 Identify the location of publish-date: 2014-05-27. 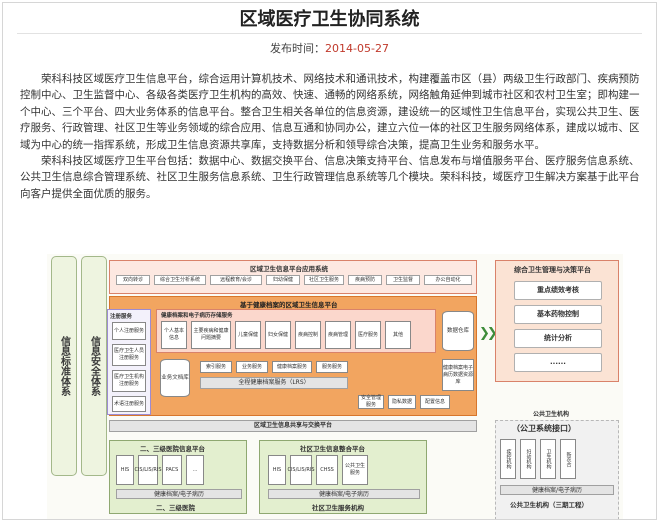
(357, 48).